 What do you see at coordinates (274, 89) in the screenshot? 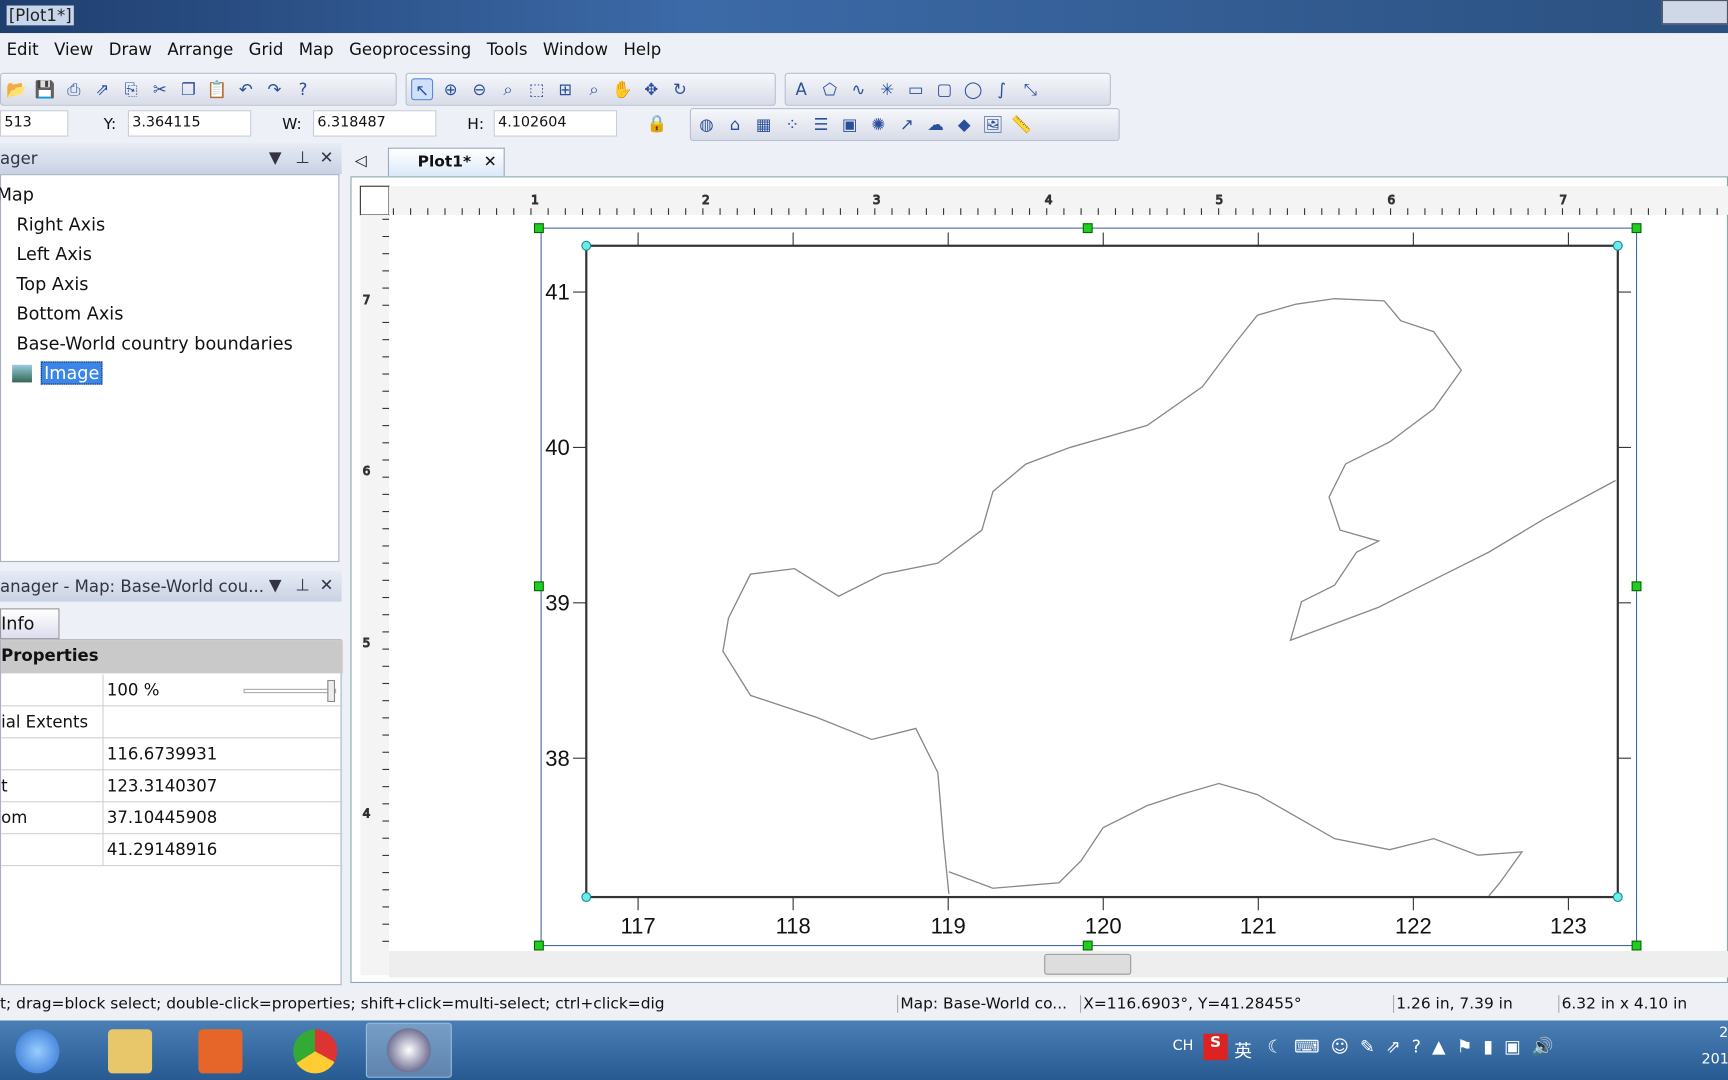
I see `redo-icon: ↷` at bounding box center [274, 89].